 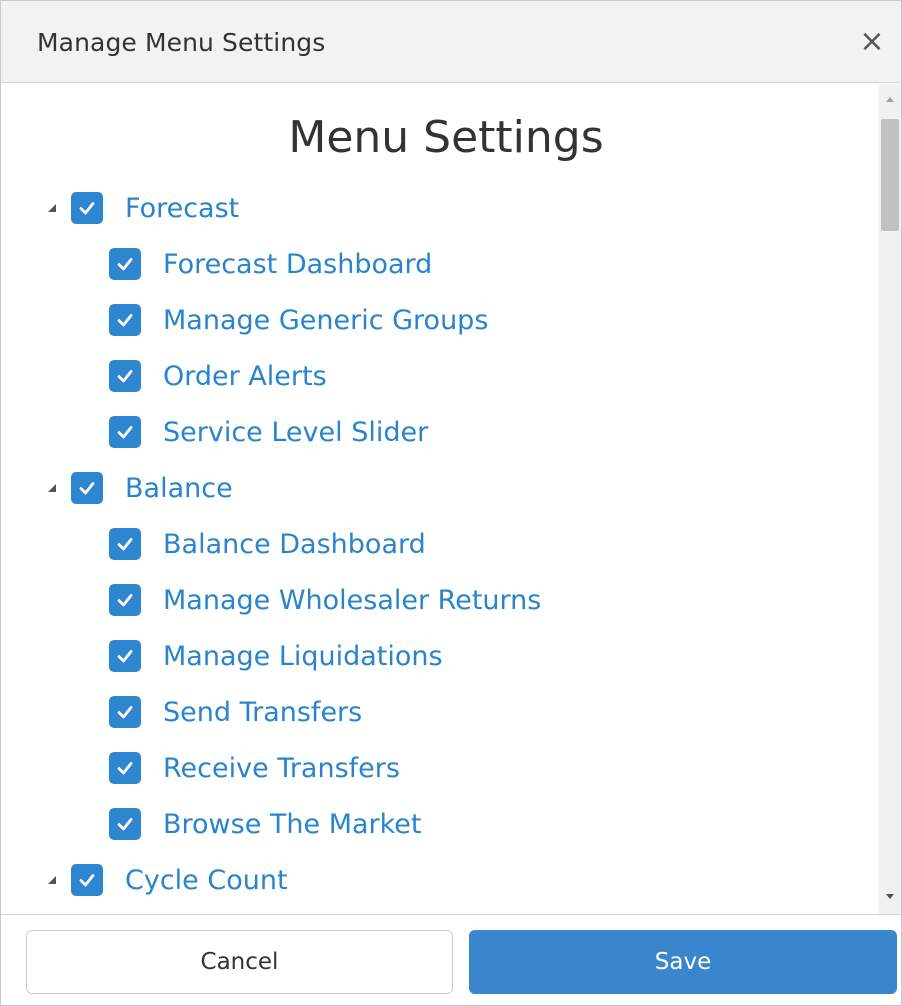 What do you see at coordinates (890, 175) in the screenshot?
I see `scrollbar-thumb` at bounding box center [890, 175].